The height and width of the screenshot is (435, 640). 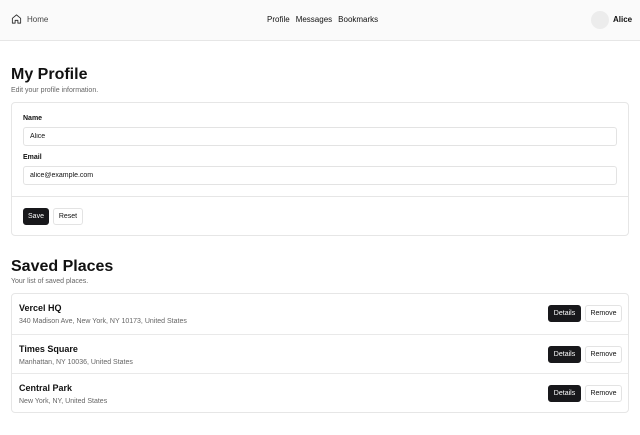 I want to click on name-field, so click(x=320, y=136).